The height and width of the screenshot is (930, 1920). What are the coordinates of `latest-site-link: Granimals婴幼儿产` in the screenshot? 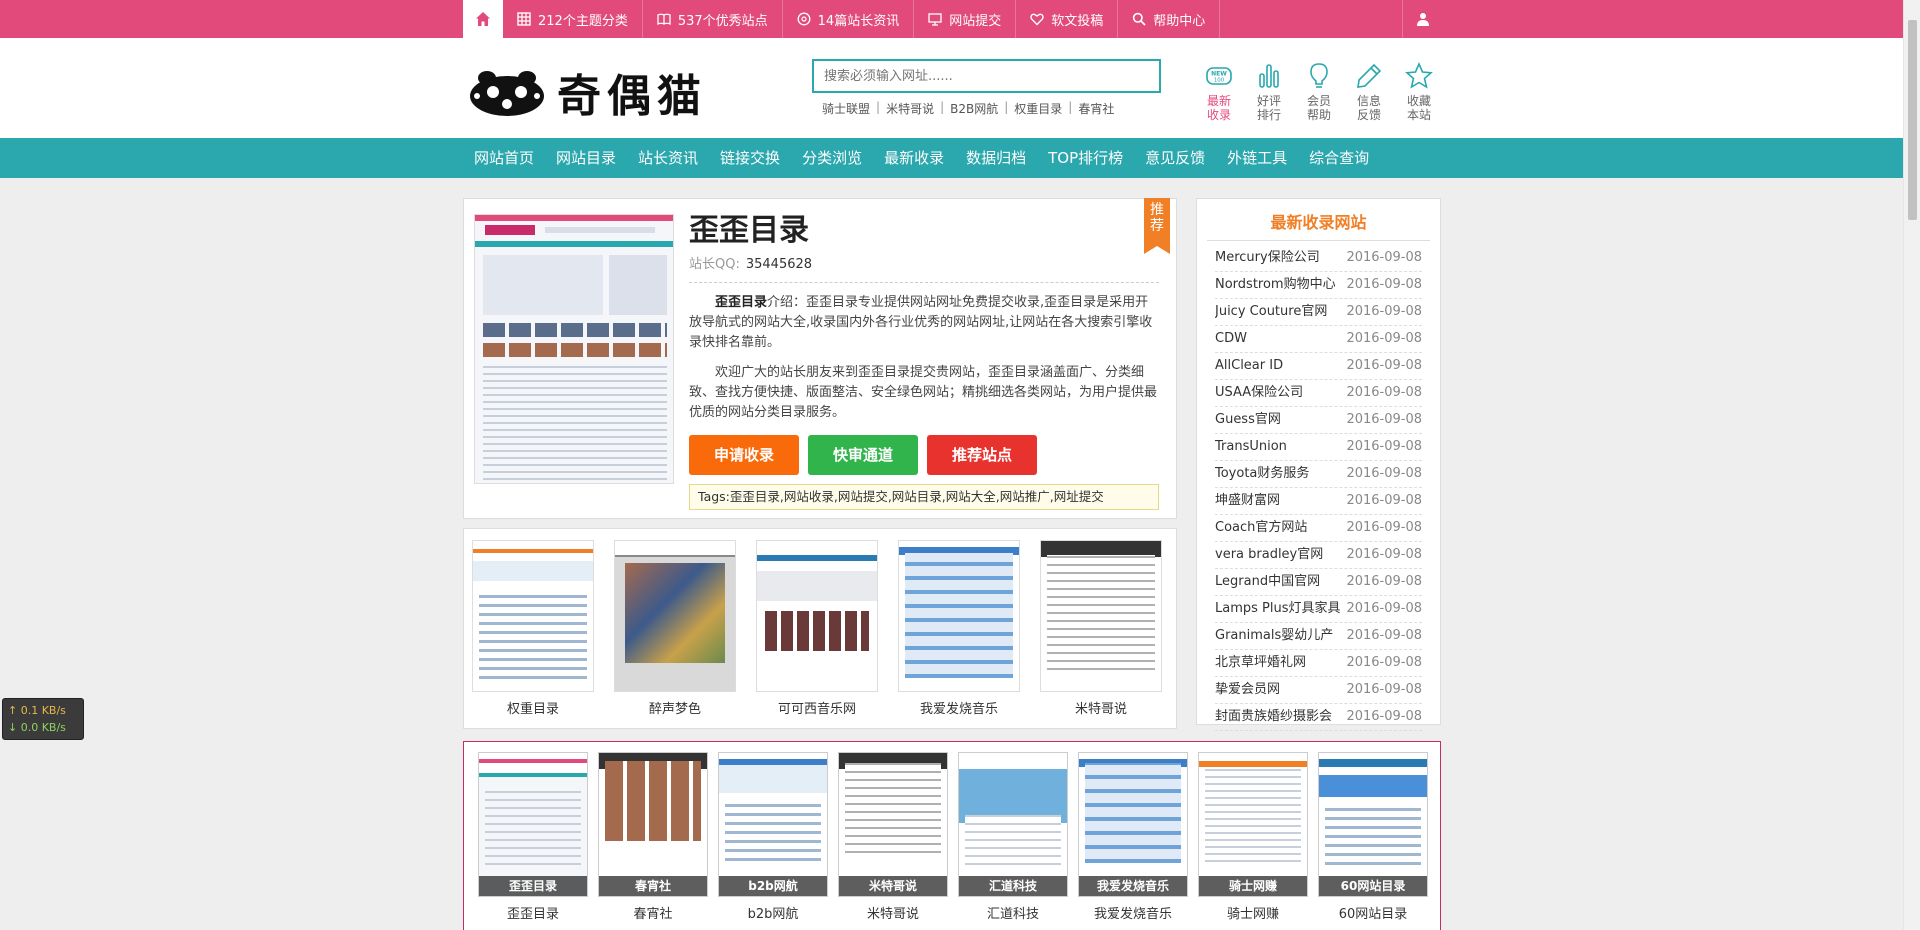 It's located at (1279, 636).